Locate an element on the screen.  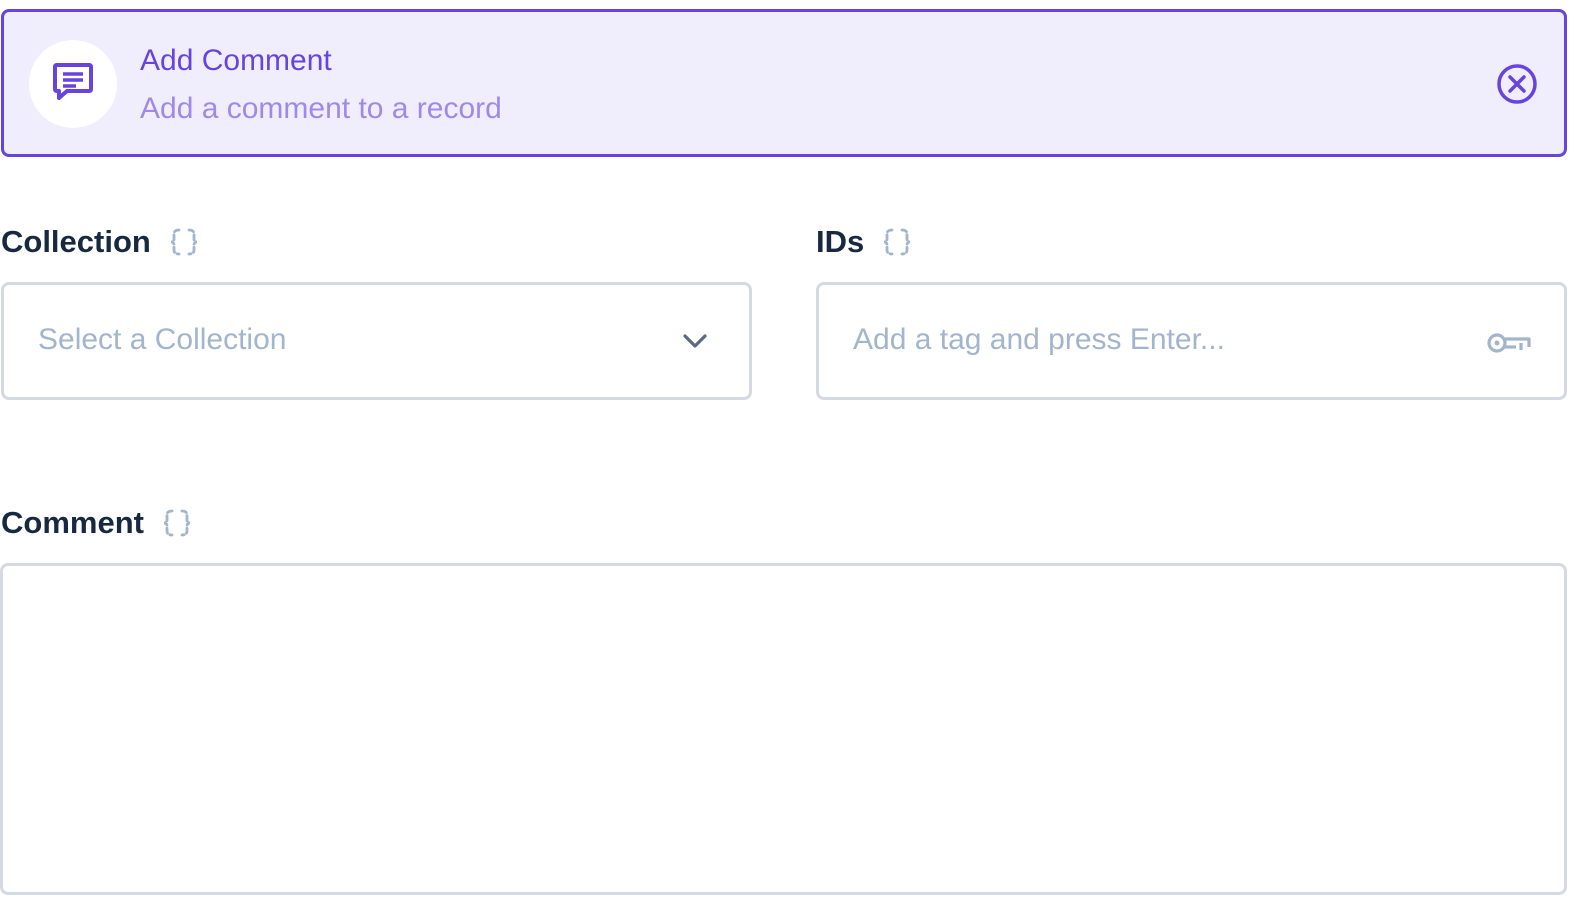
operation-title: Add Comment is located at coordinates (236, 60).